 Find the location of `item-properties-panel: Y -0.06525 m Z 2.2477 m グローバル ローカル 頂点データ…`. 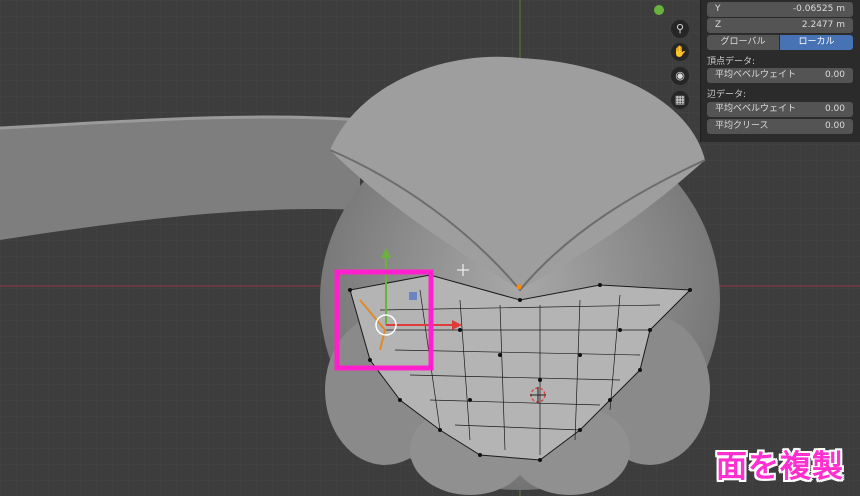

item-properties-panel: Y -0.06525 m Z 2.2477 m グローバル ローカル 頂点データ… is located at coordinates (780, 71).